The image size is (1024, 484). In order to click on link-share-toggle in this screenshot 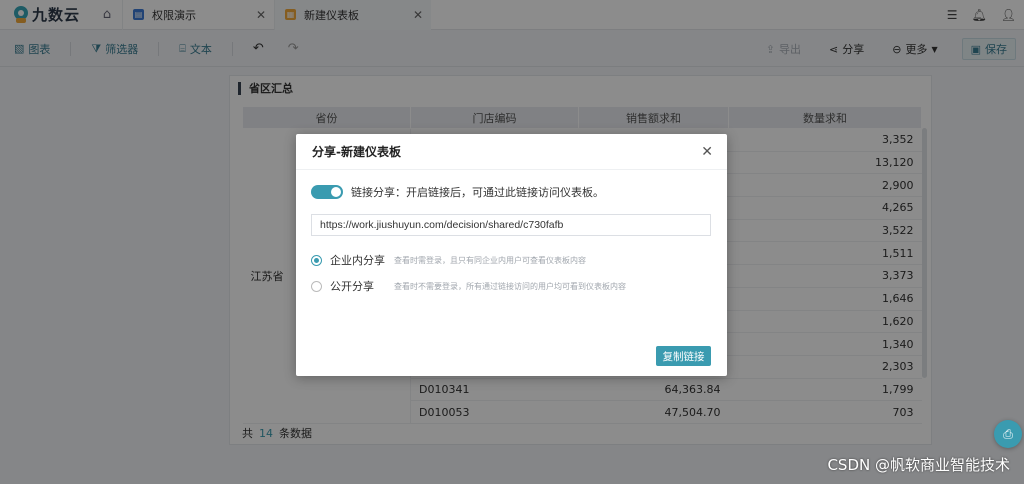, I will do `click(327, 192)`.